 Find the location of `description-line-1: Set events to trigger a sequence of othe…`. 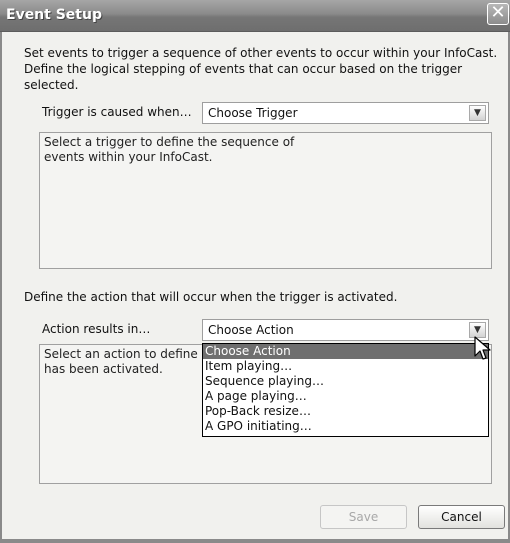

description-line-1: Set events to trigger a sequence of othe… is located at coordinates (261, 53).